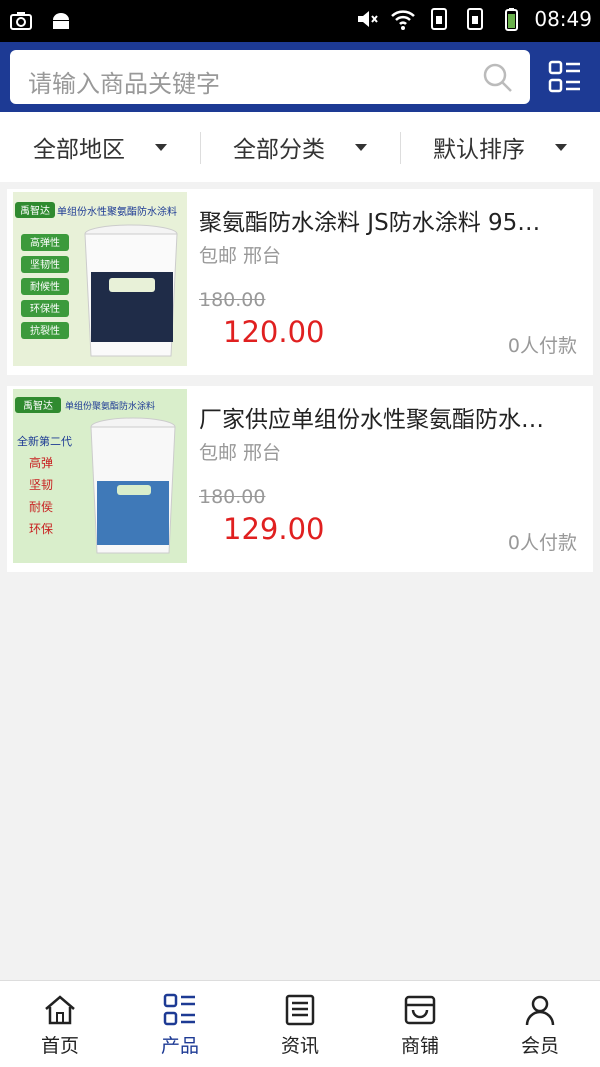 The width and height of the screenshot is (600, 1067). Describe the element at coordinates (419, 1046) in the screenshot. I see `tab-label: 商铺` at that location.